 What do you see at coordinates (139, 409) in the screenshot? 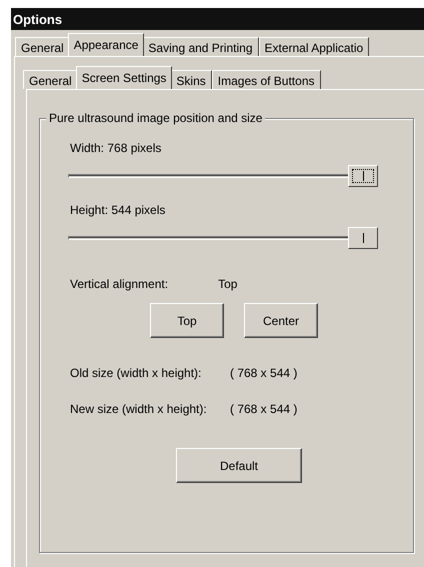
I see `size-label: New size (width x height):` at bounding box center [139, 409].